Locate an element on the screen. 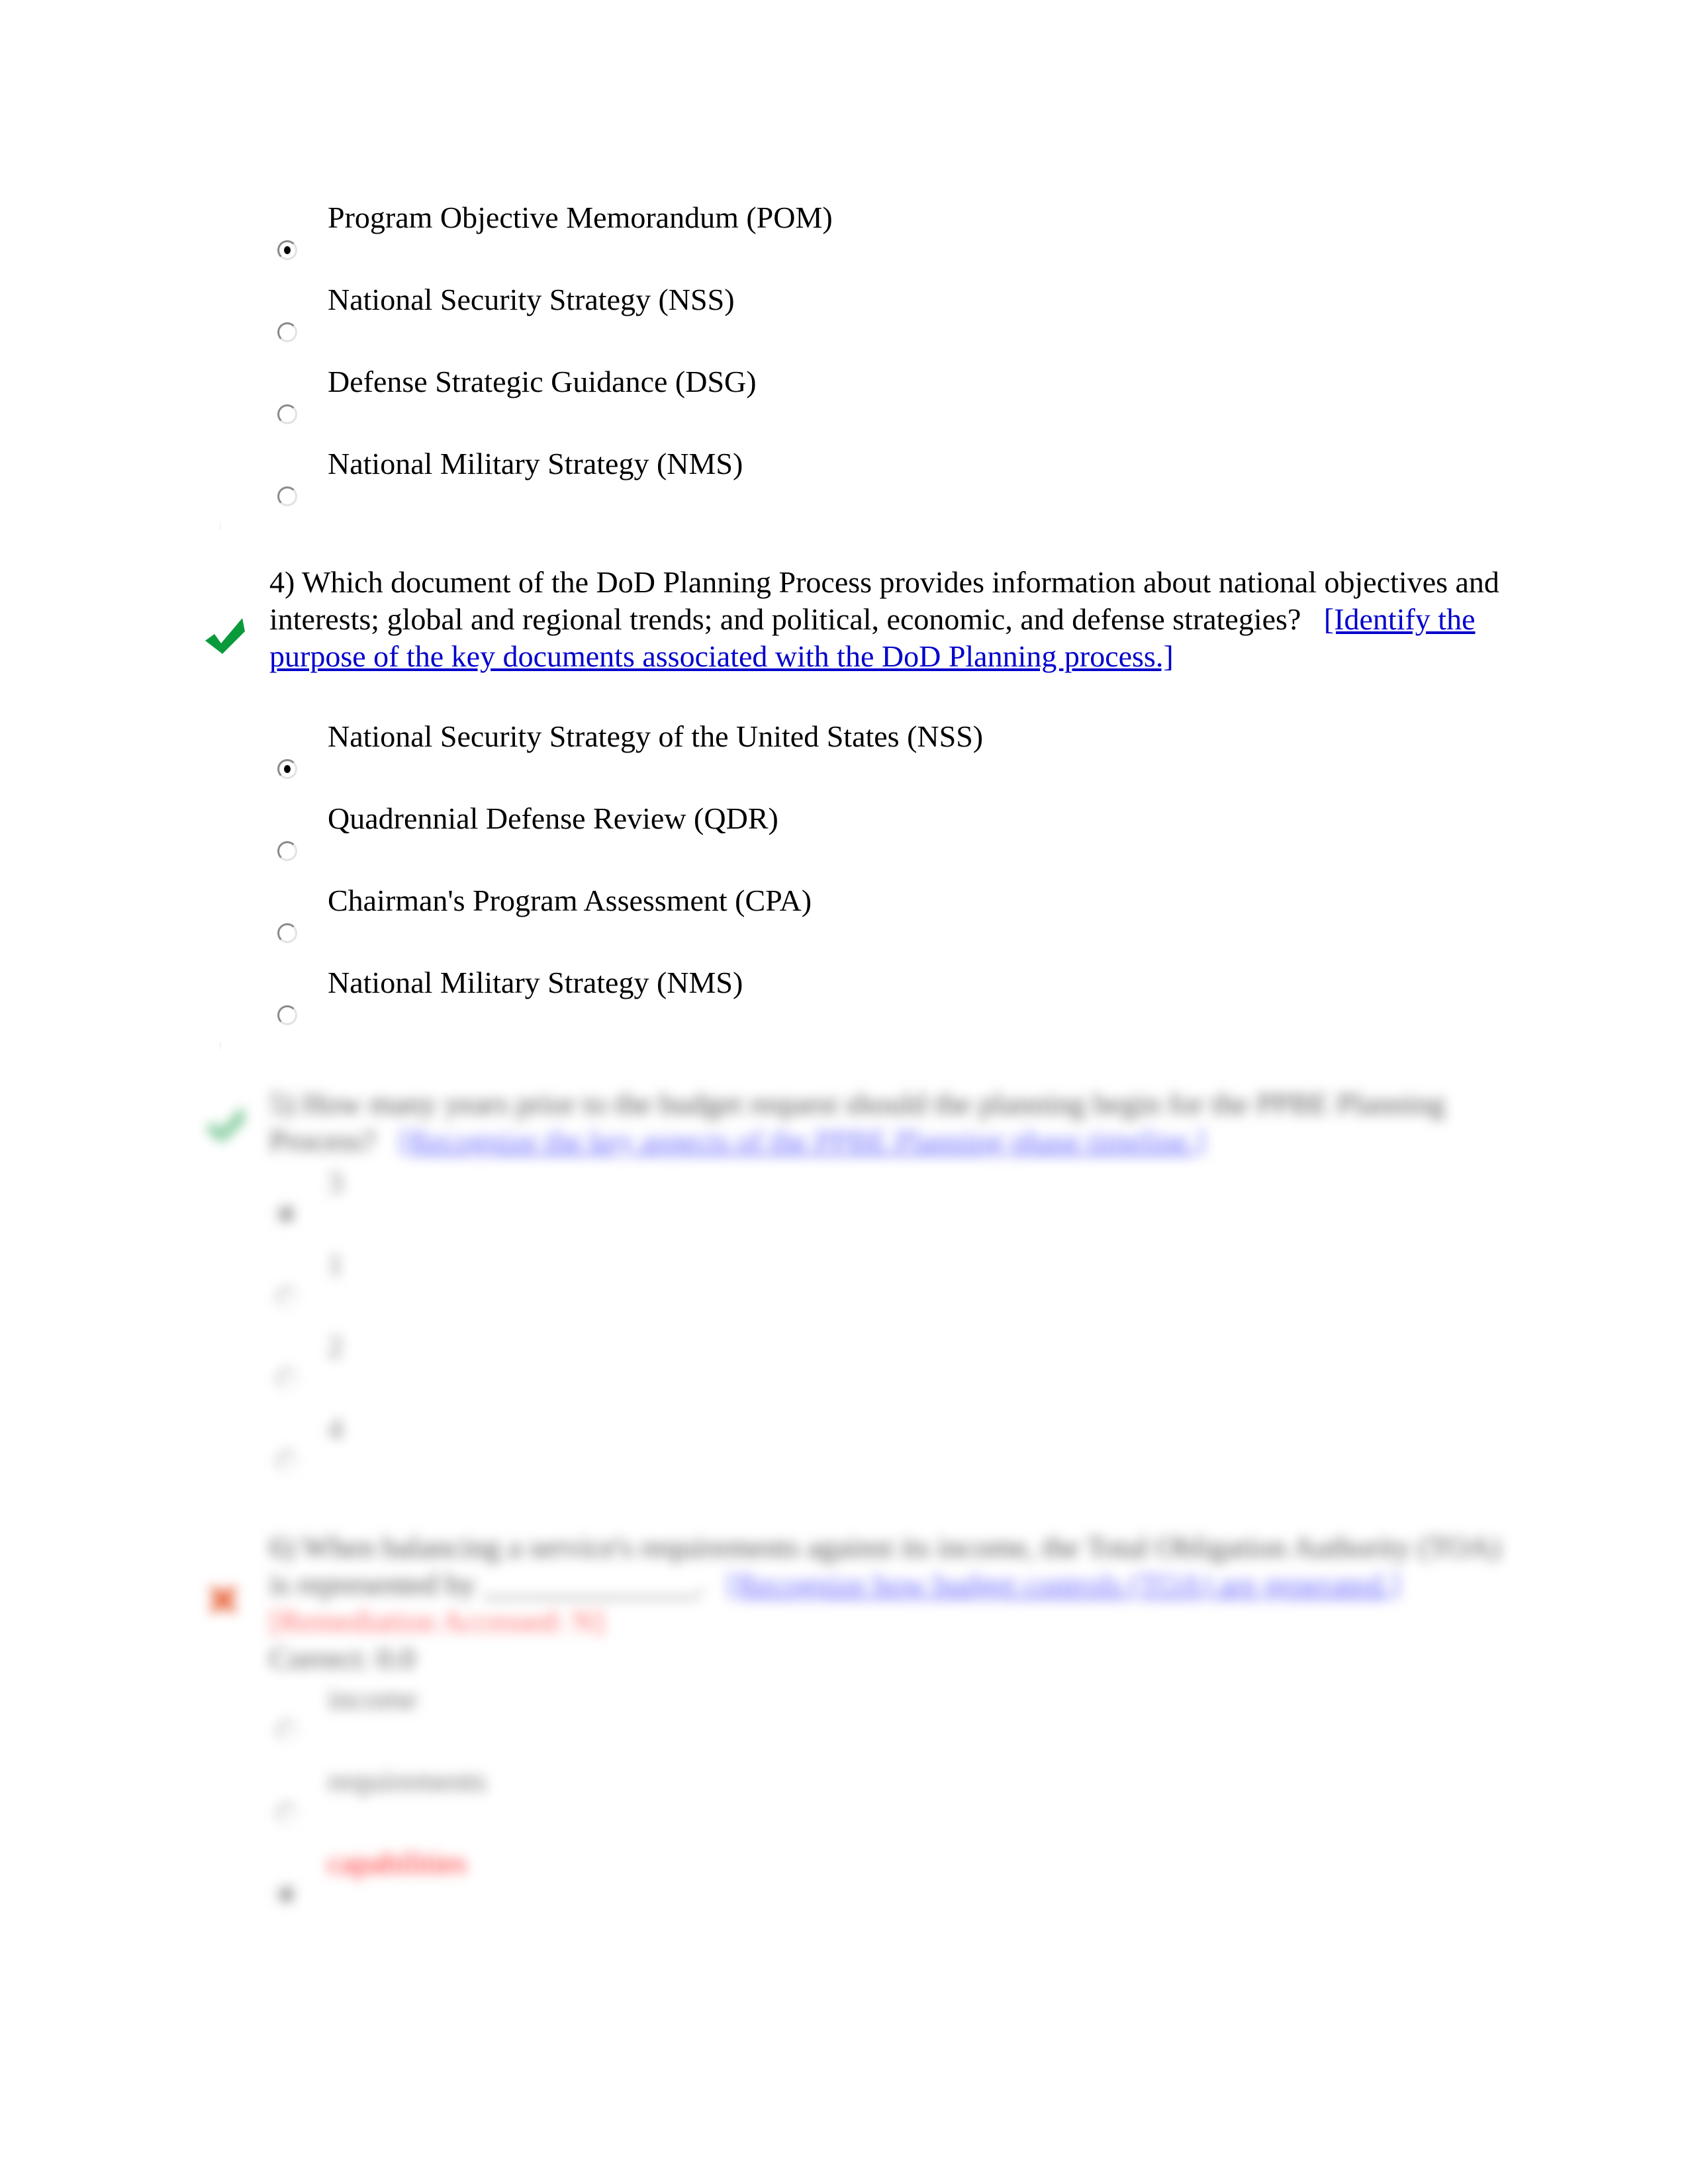 The image size is (1688, 2184). radio-option-capabilities is located at coordinates (287, 1895).